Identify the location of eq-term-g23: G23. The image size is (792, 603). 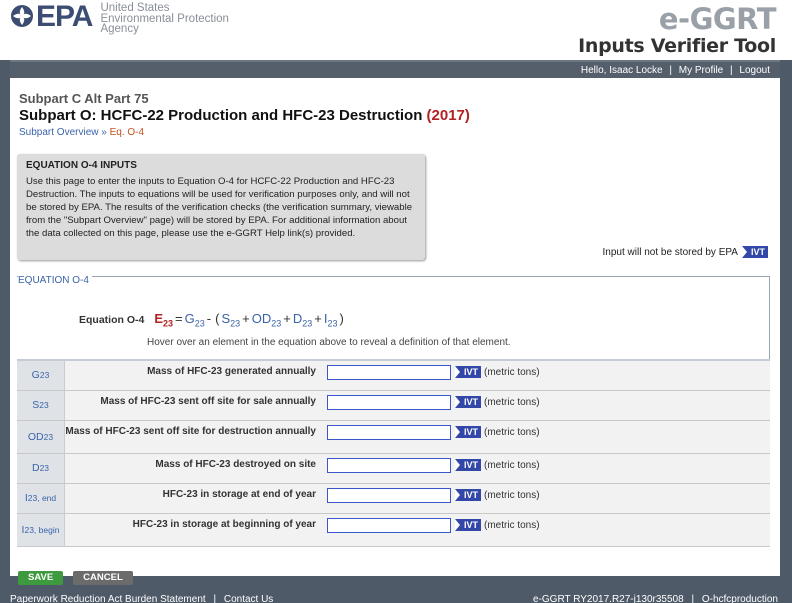
(195, 320).